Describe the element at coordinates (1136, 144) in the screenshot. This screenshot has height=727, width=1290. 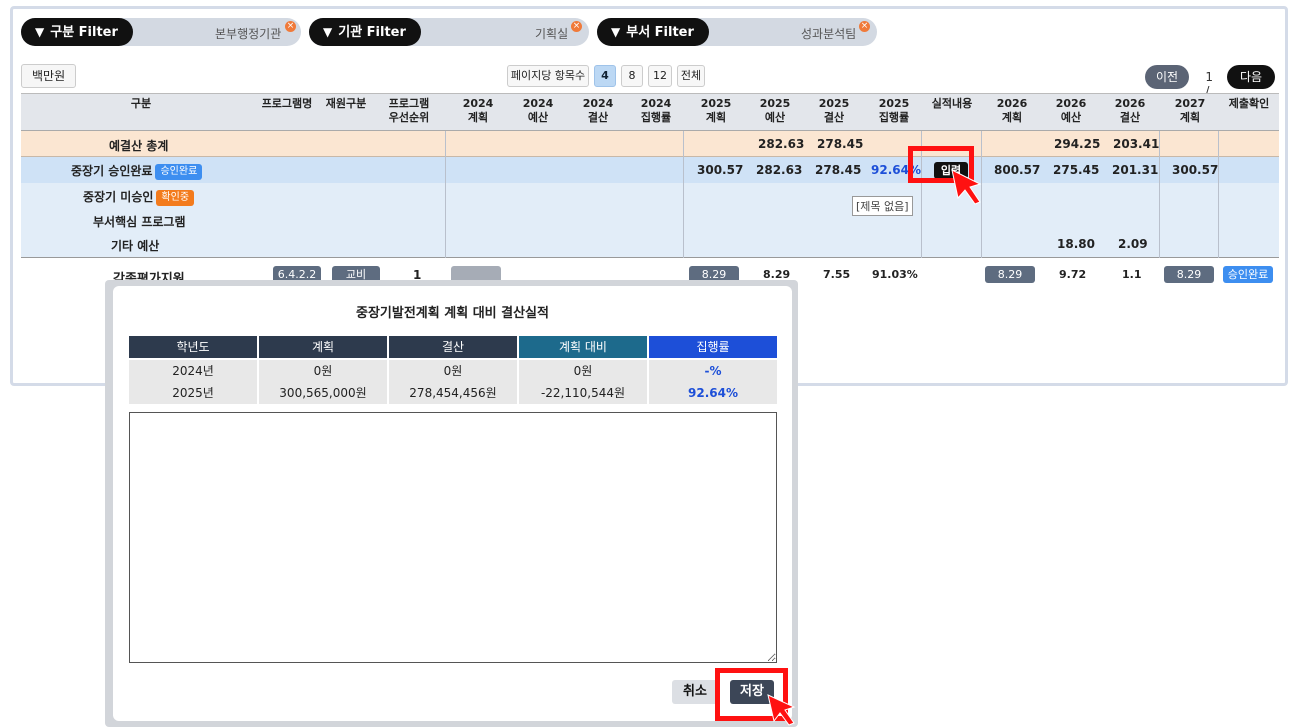
I see `cell-value: 203.41` at that location.